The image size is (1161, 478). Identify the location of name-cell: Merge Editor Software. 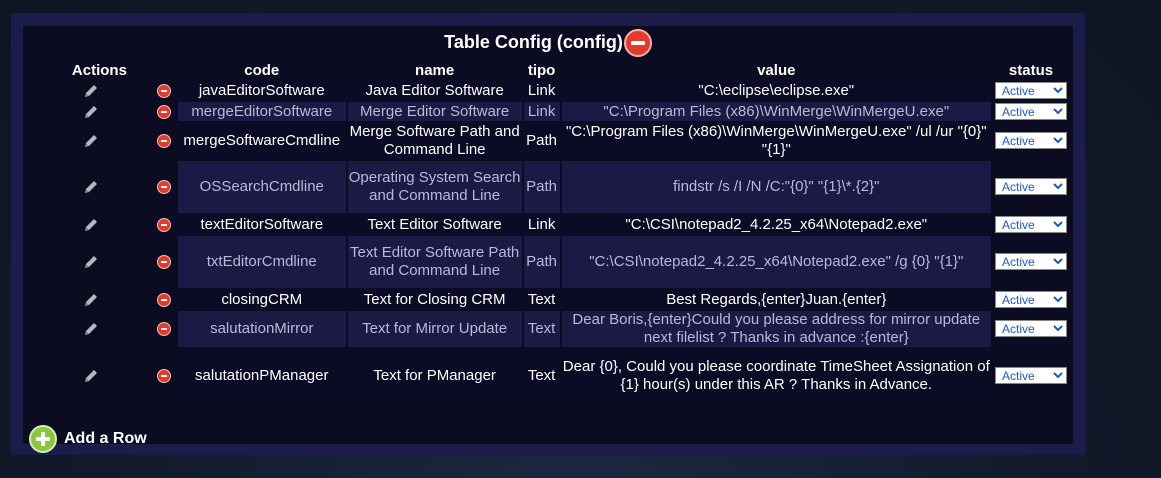
(434, 111).